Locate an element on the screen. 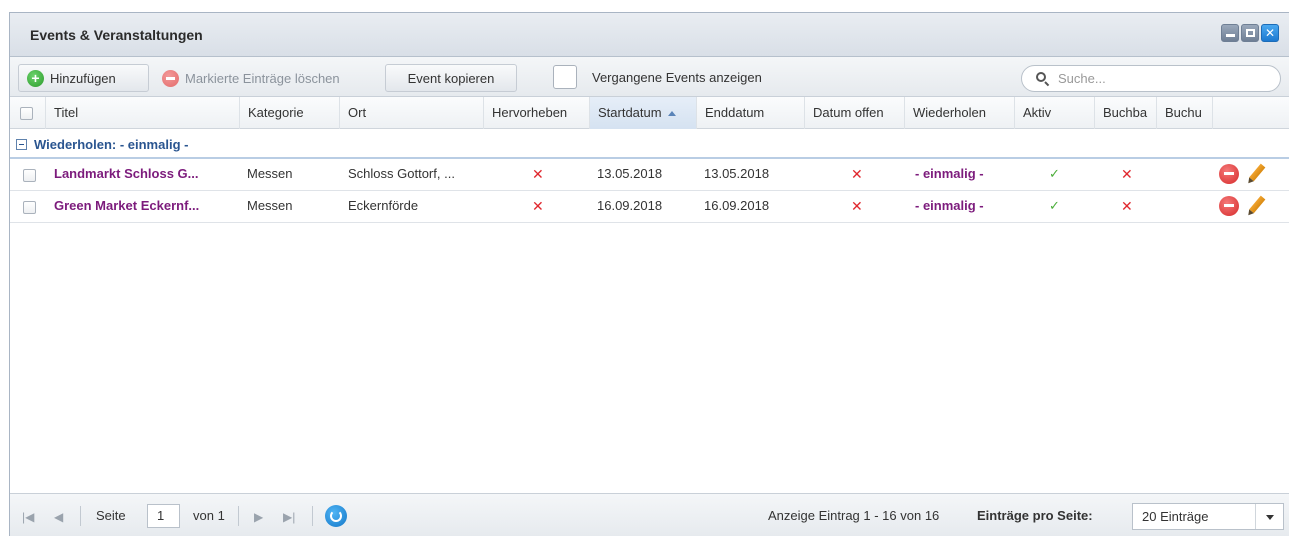 This screenshot has width=1289, height=536. copy-event-button: Event kopieren is located at coordinates (451, 78).